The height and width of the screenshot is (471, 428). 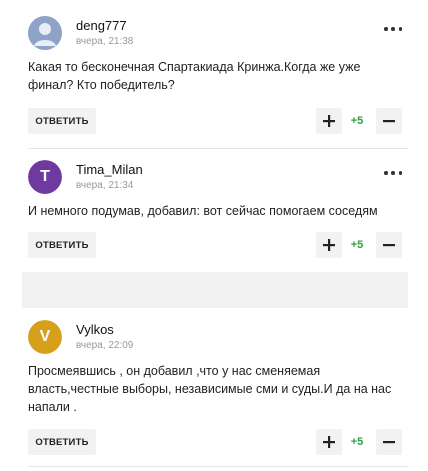 What do you see at coordinates (105, 185) in the screenshot?
I see `comment-date: вчера, 21:34` at bounding box center [105, 185].